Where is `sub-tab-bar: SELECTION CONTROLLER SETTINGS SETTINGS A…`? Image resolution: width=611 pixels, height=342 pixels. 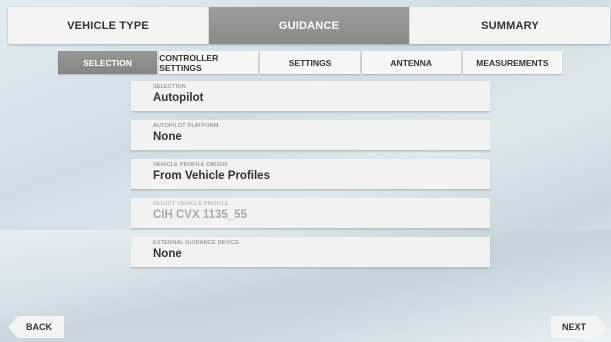 sub-tab-bar: SELECTION CONTROLLER SETTINGS SETTINGS A… is located at coordinates (310, 62).